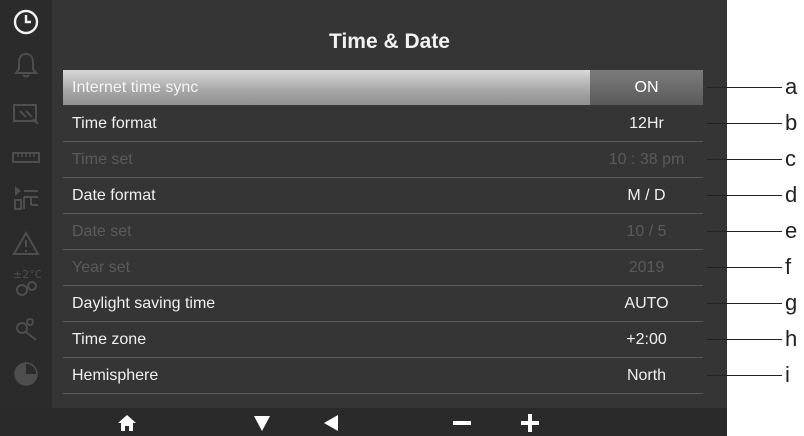  I want to click on bottom-toolbar, so click(363, 422).